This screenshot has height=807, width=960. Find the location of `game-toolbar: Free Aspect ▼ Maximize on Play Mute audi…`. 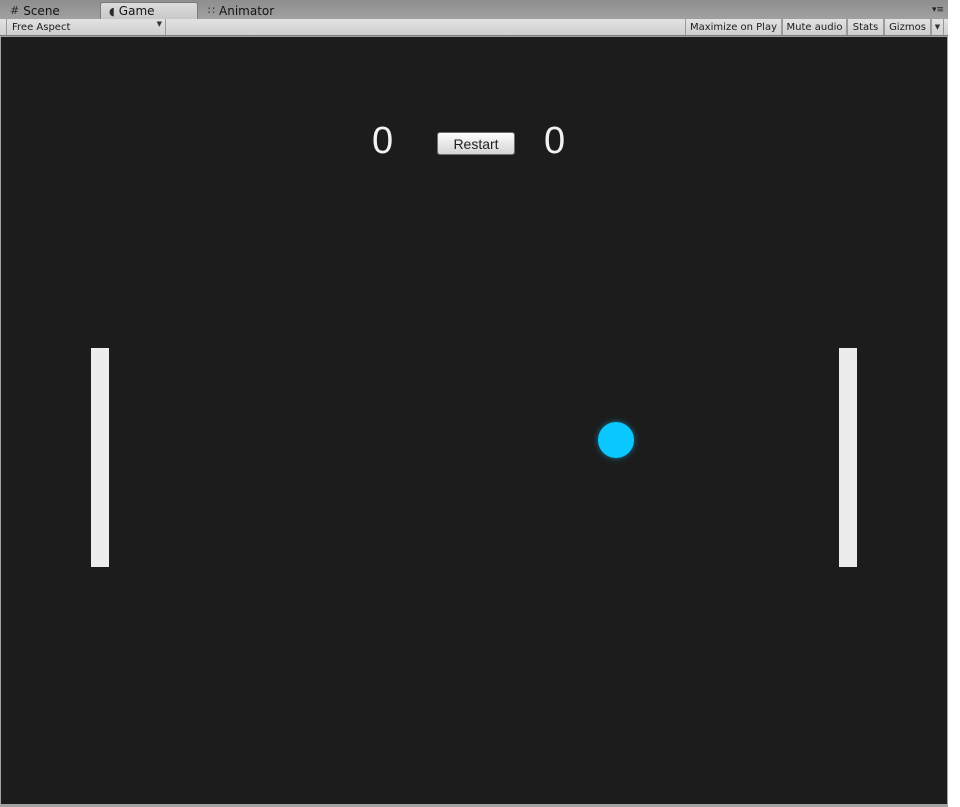

game-toolbar: Free Aspect ▼ Maximize on Play Mute audi… is located at coordinates (474, 27).